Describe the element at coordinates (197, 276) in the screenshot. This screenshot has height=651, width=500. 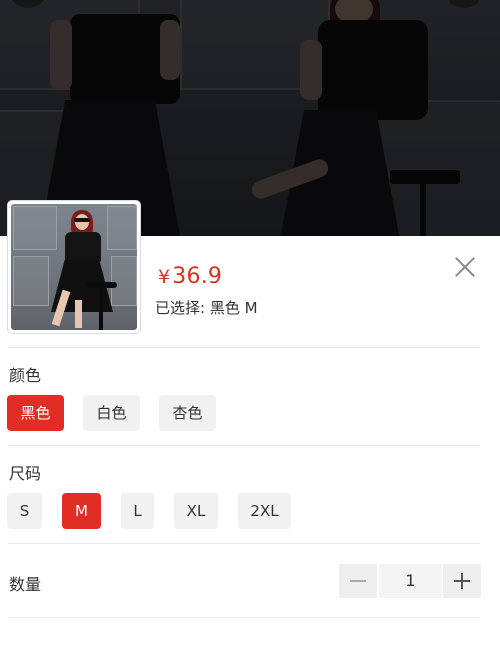
I see `price-value: 36.9` at that location.